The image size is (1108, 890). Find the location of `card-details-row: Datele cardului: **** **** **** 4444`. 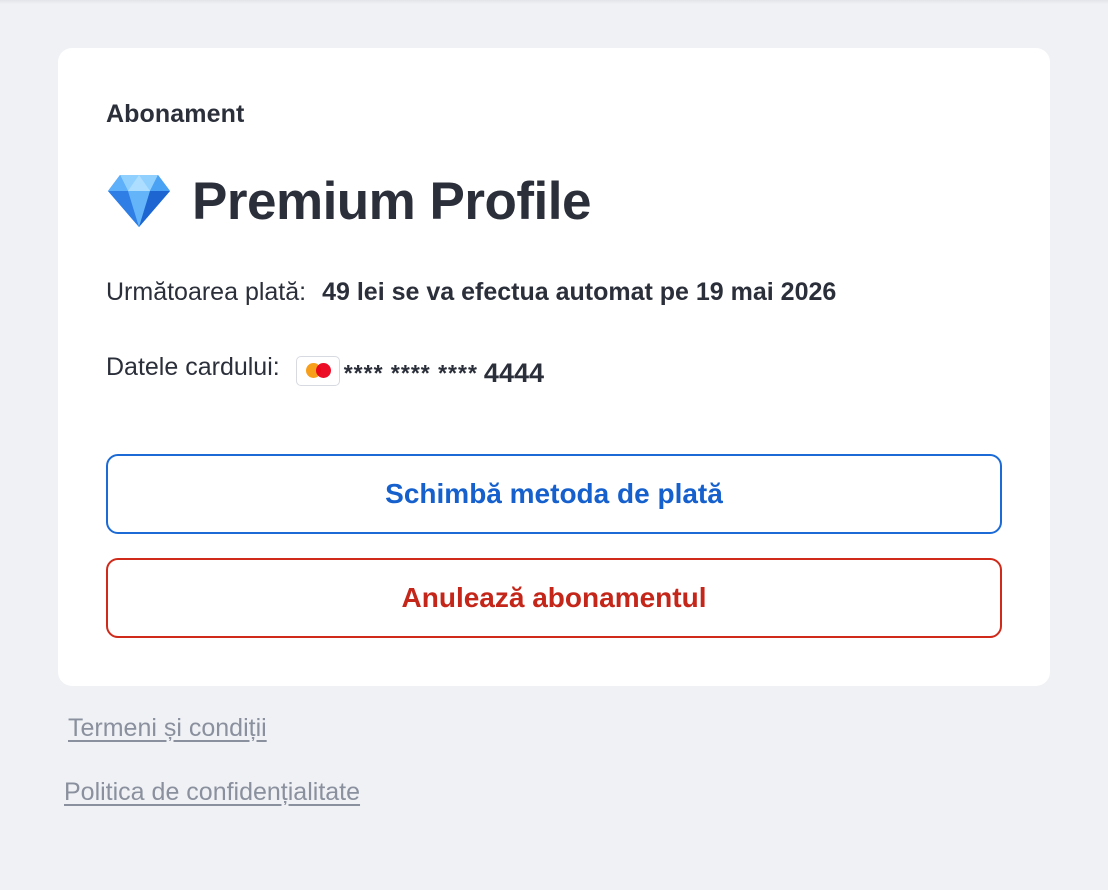

card-details-row: Datele cardului: **** **** **** 4444 is located at coordinates (325, 370).